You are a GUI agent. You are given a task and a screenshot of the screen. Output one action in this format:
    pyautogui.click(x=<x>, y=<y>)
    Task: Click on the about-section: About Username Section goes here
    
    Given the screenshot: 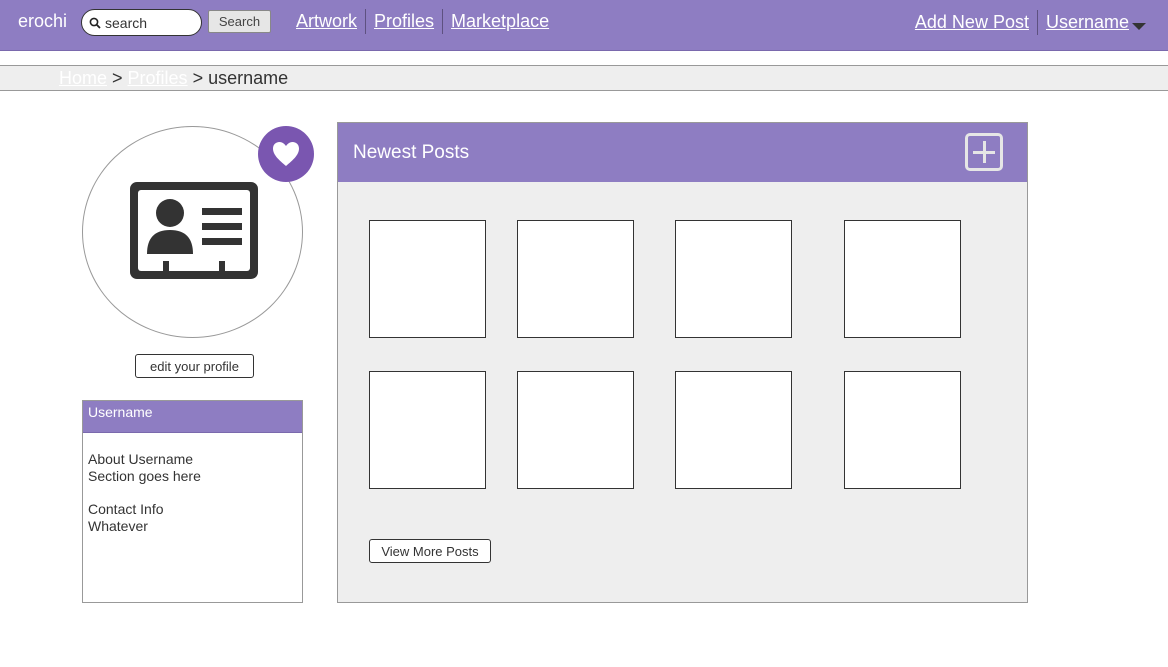 What is the action you would take?
    pyautogui.click(x=192, y=468)
    